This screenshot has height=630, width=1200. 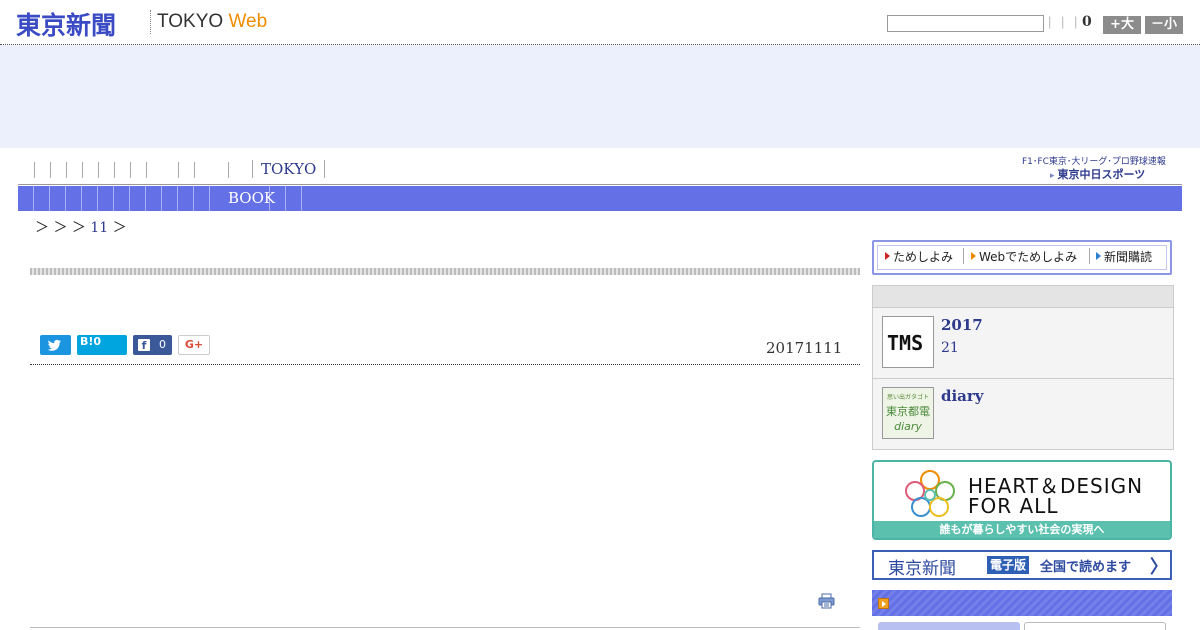 I want to click on epaper-badge: 電子版, so click(x=1008, y=565).